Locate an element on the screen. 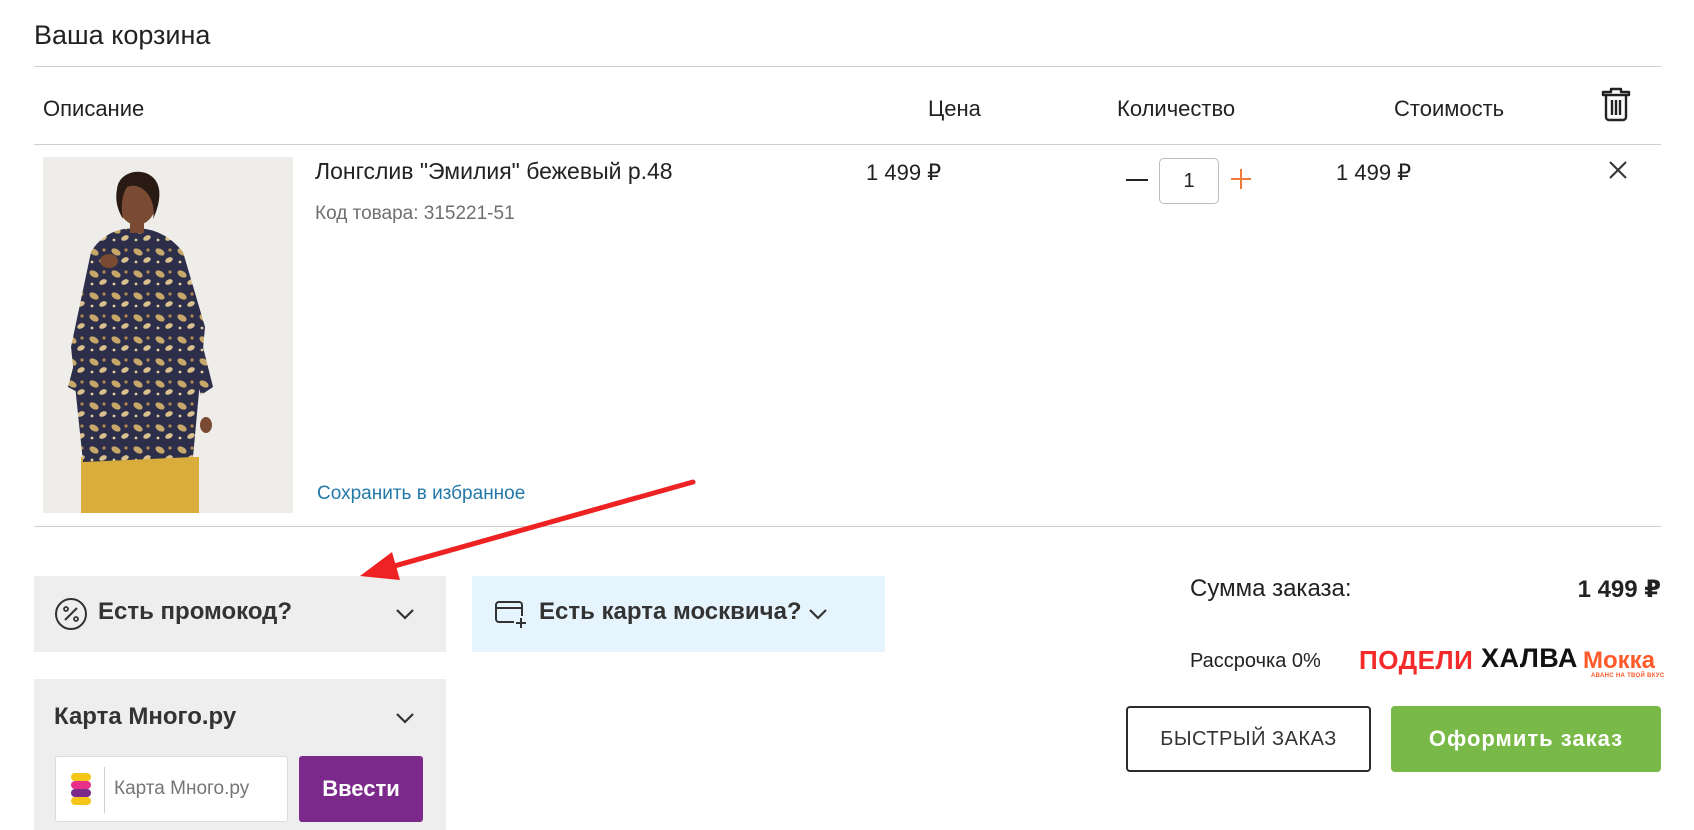 The width and height of the screenshot is (1694, 830). product-image is located at coordinates (168, 335).